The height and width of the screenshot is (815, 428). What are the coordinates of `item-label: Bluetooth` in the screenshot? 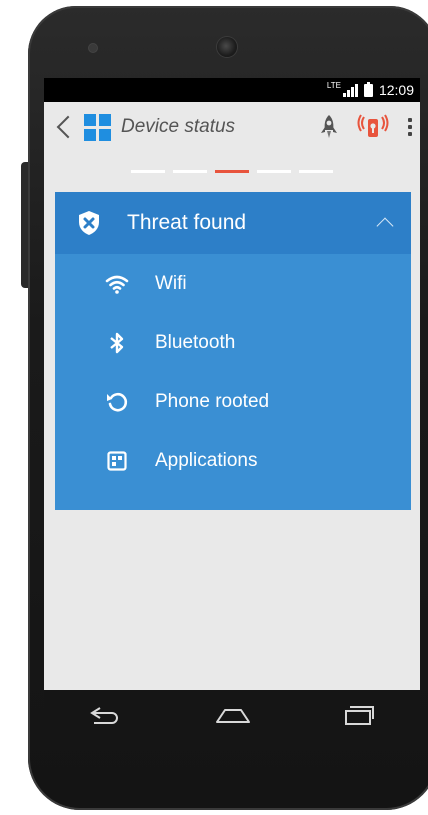 It's located at (195, 342).